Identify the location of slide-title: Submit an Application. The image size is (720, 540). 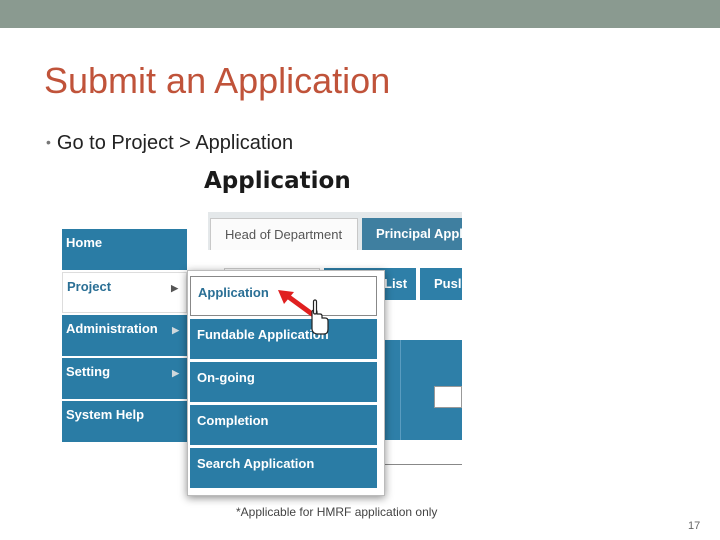
(217, 80).